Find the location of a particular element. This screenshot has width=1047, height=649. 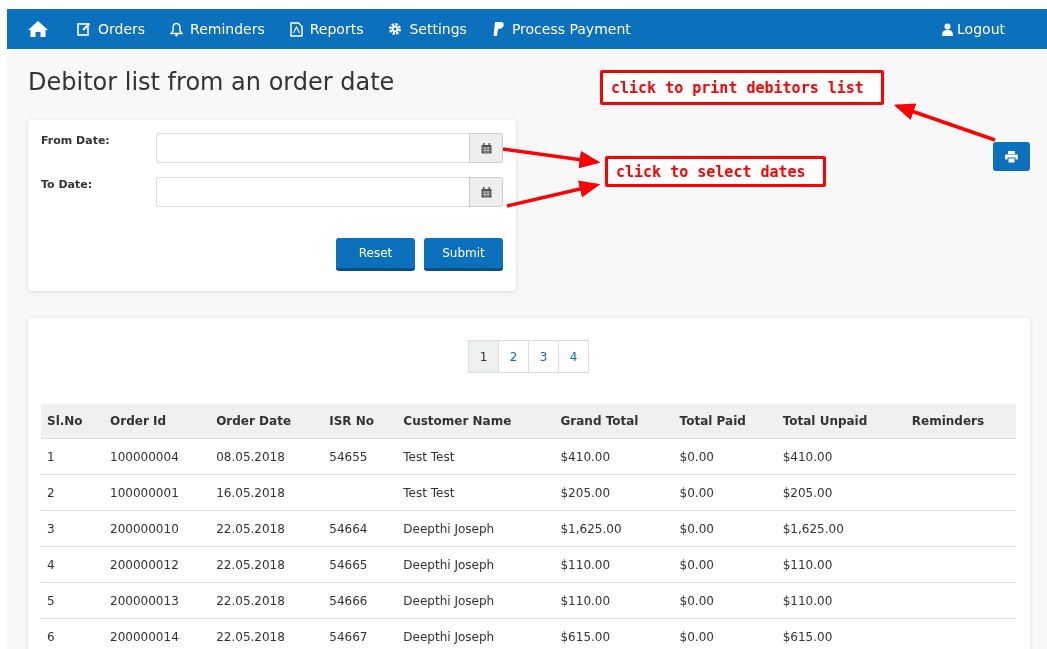

column-header: Total Paid is located at coordinates (712, 421).